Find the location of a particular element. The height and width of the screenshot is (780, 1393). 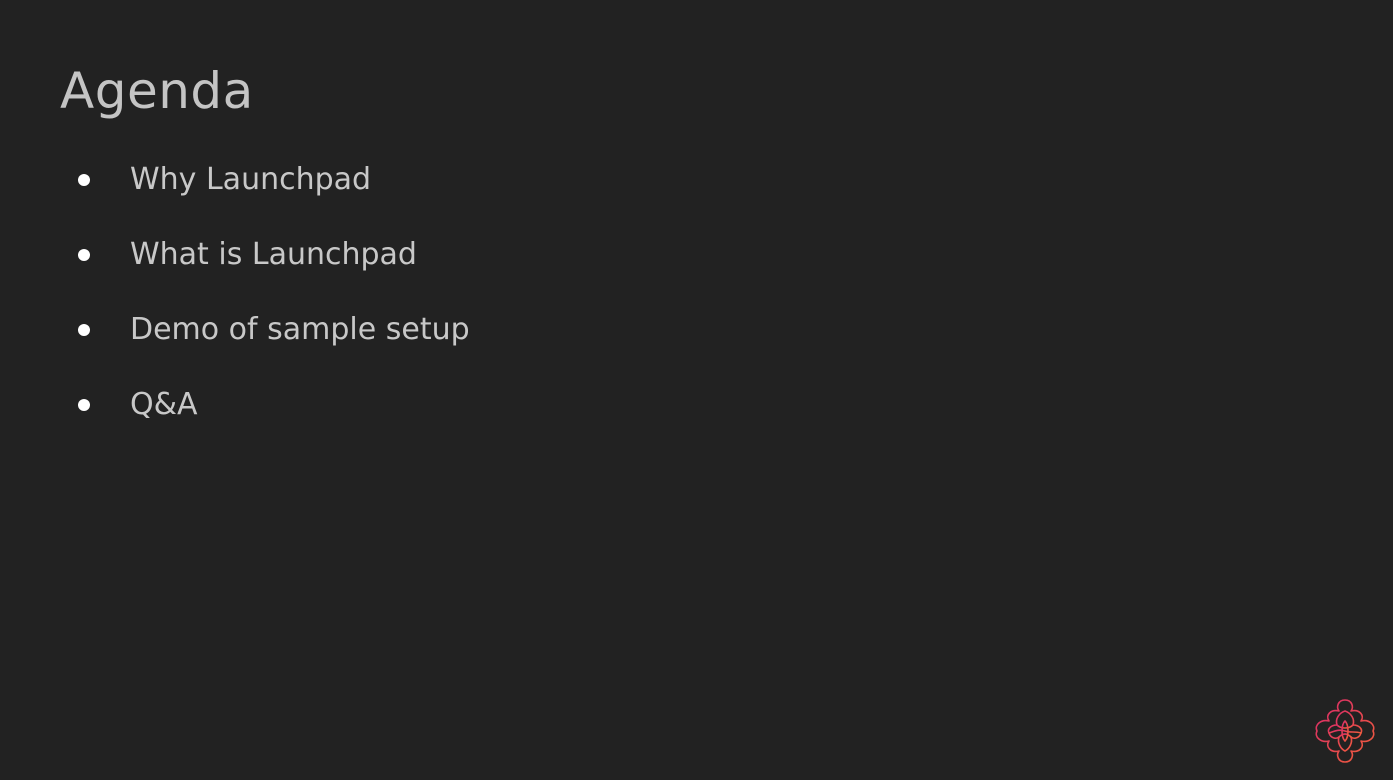

agenda-item: Demo of sample setup is located at coordinates (378, 330).